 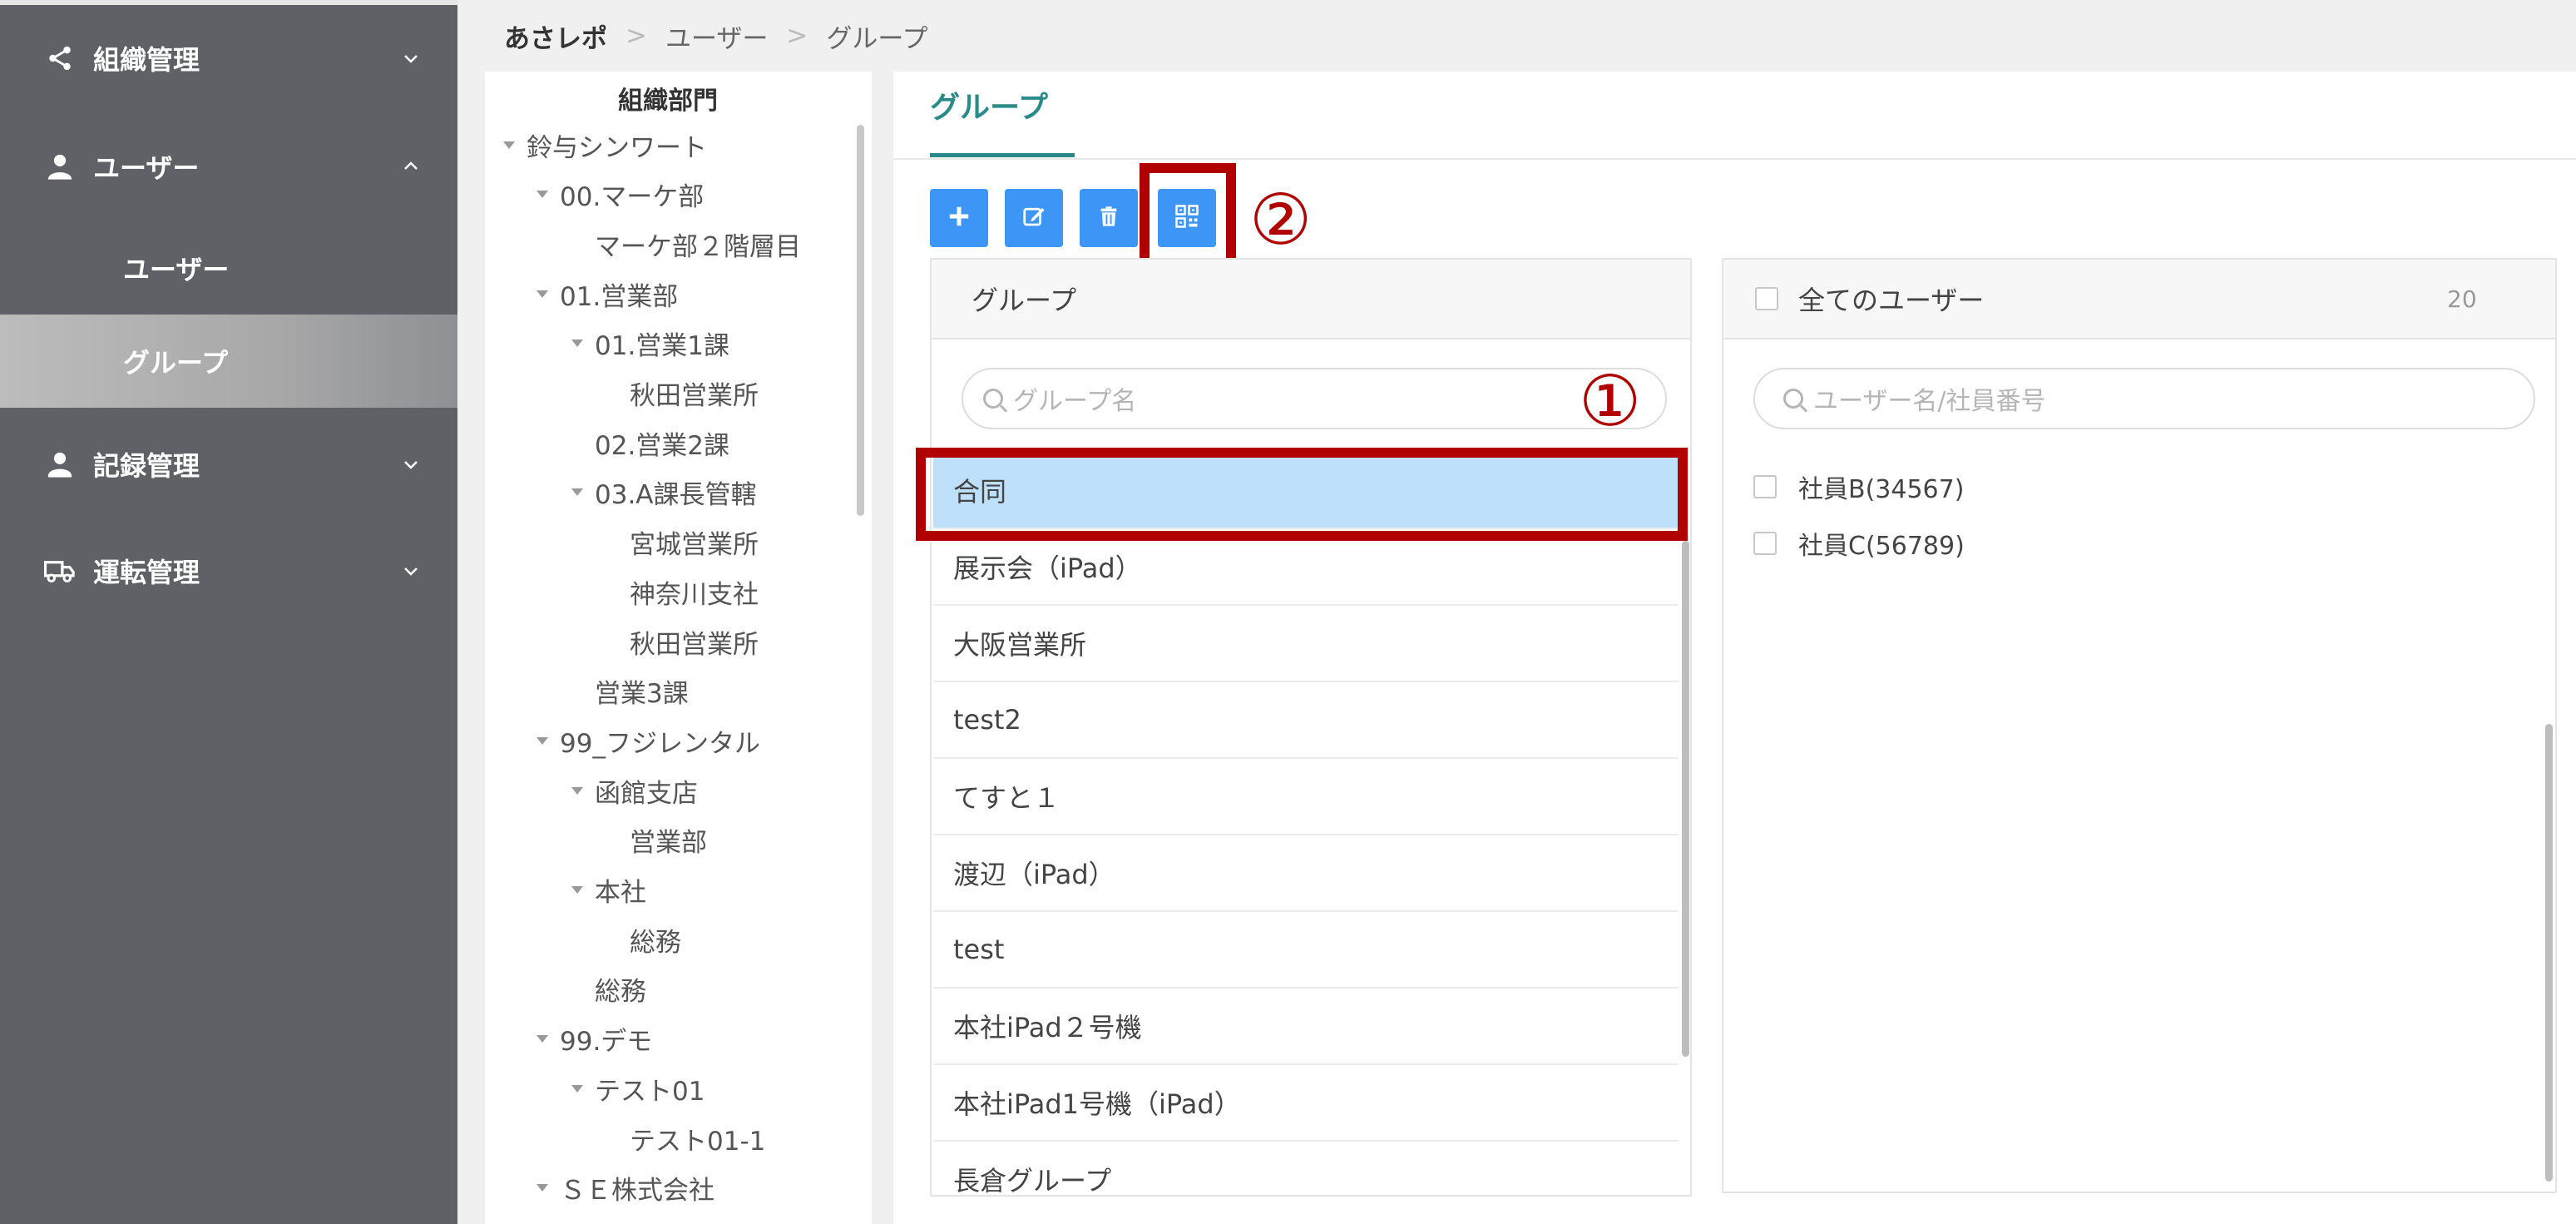 I want to click on group-list-scrollbar, so click(x=1685, y=799).